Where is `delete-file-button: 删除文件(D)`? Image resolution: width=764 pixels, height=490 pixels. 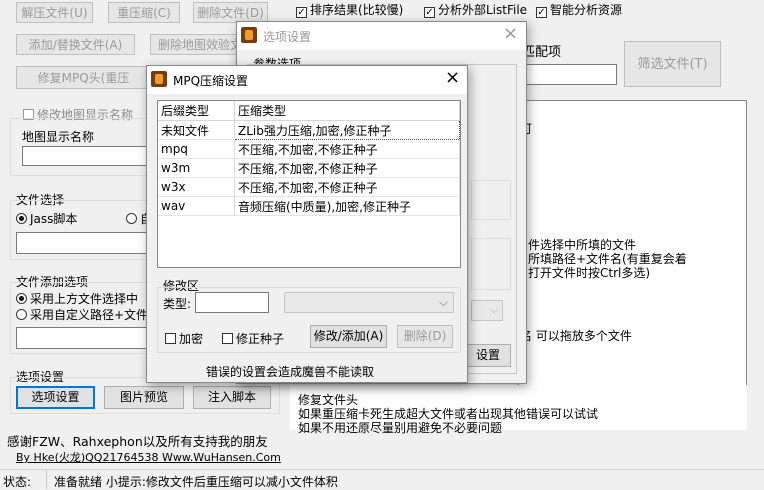
delete-file-button: 删除文件(D) is located at coordinates (230, 12).